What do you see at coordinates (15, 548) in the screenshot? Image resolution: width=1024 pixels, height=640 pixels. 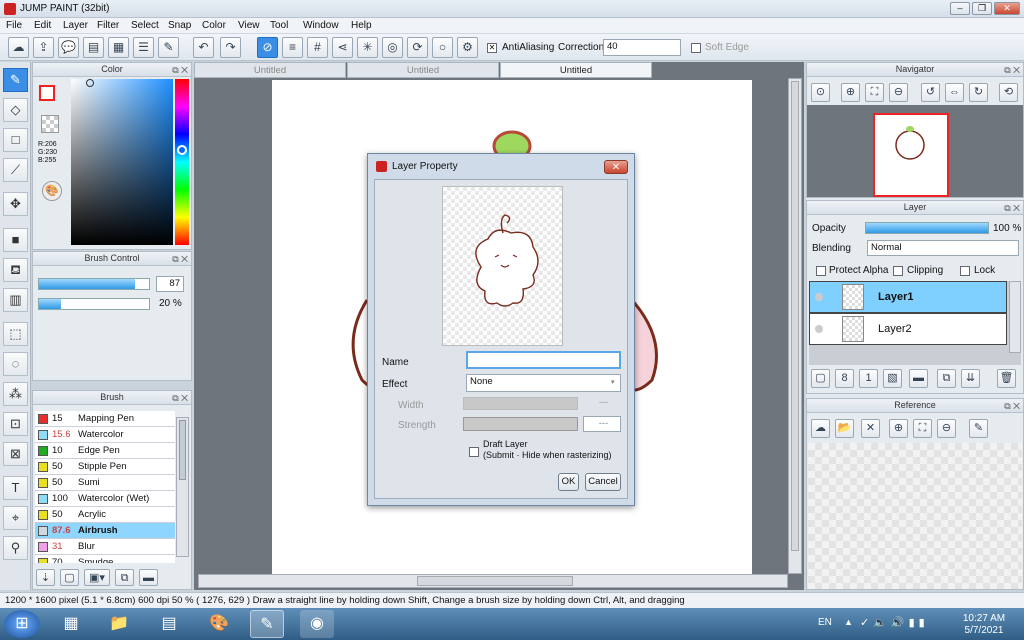 I see `eyedropper-tool-icon: ⚲` at bounding box center [15, 548].